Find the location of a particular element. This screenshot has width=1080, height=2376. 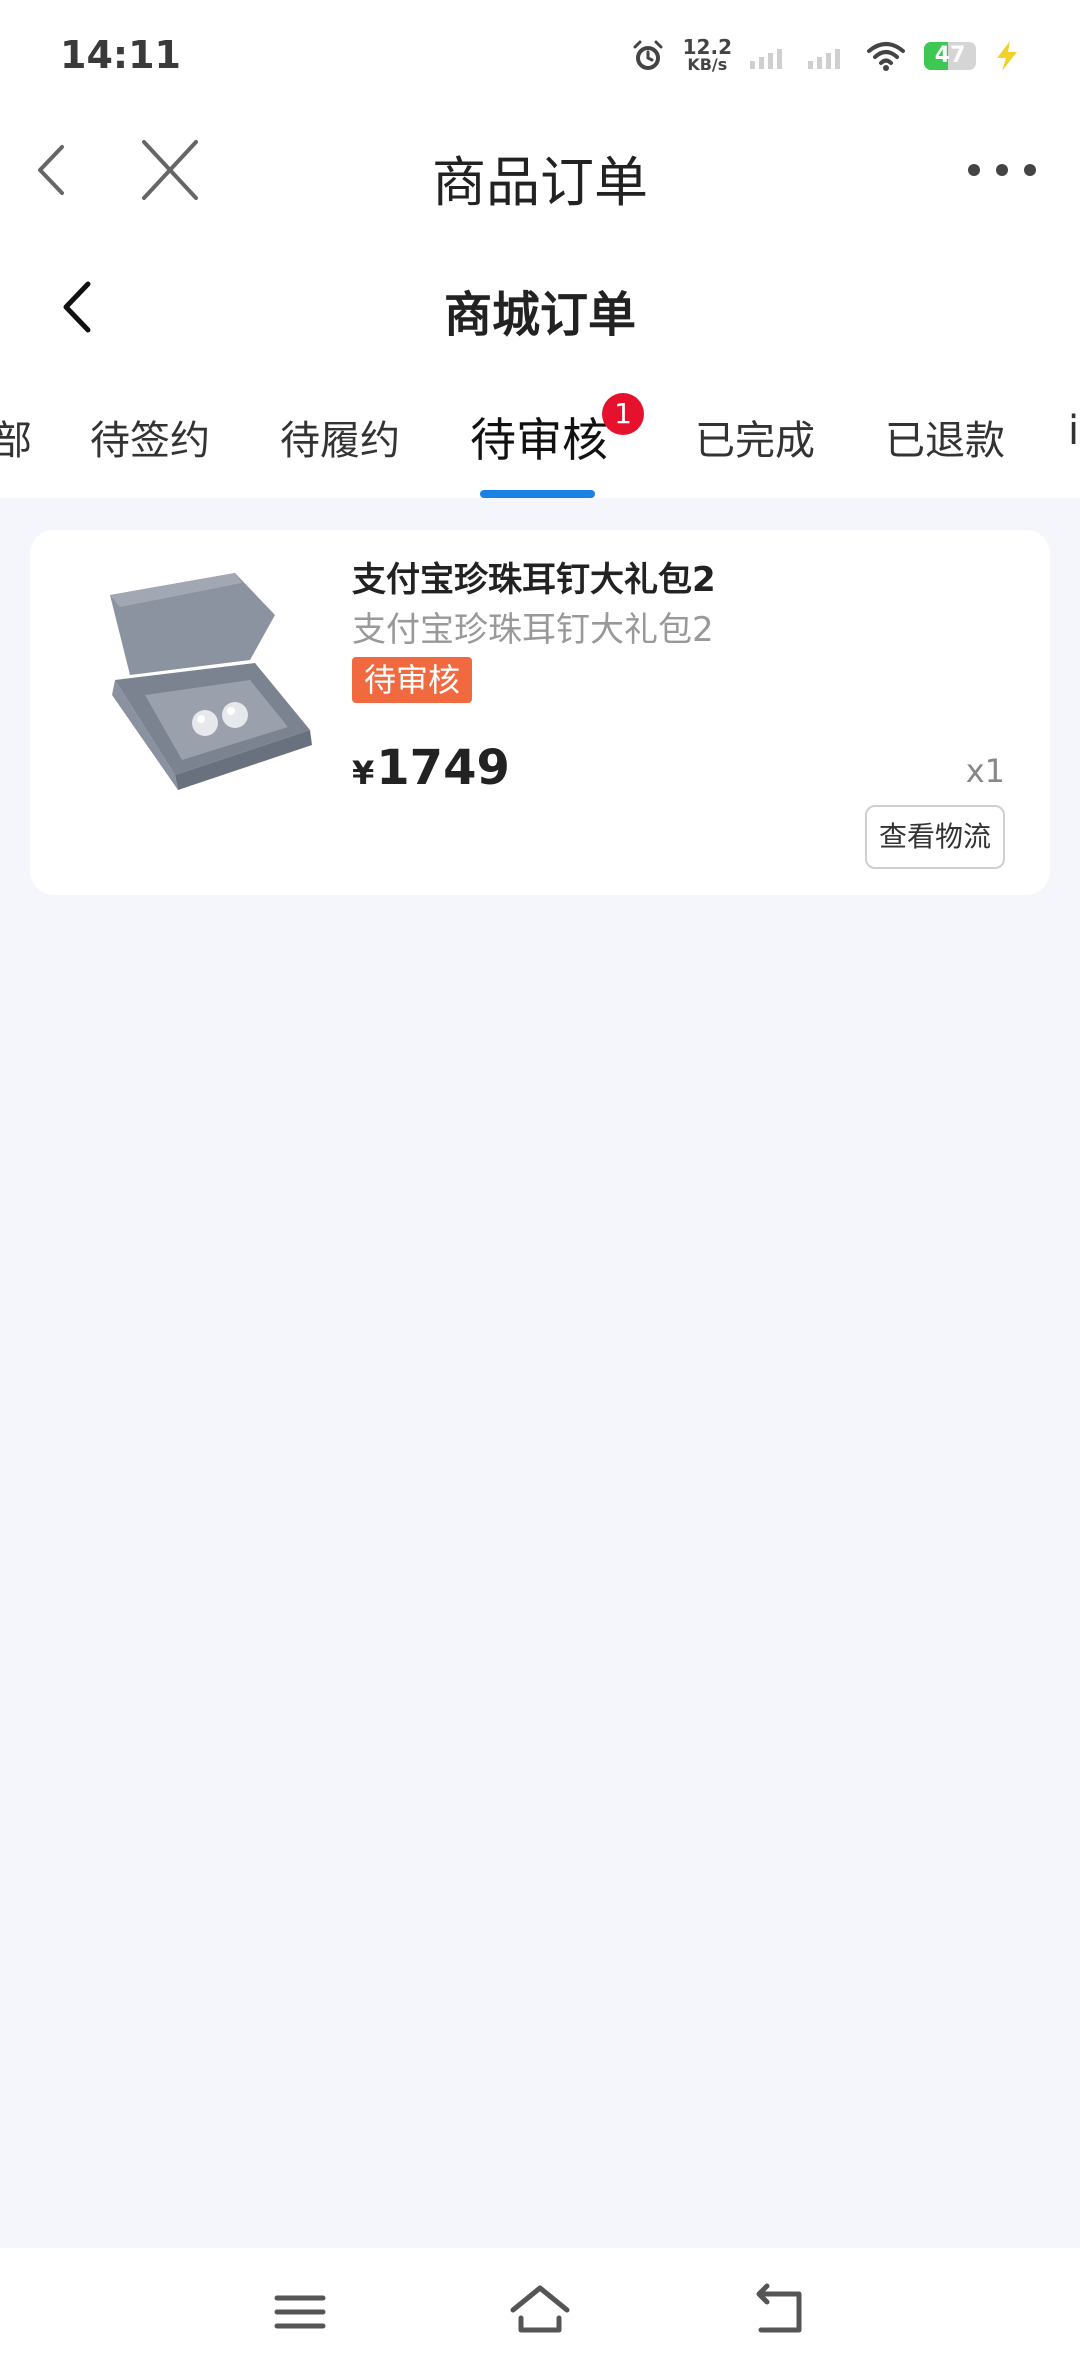

back-nav-icon is located at coordinates (780, 2312).